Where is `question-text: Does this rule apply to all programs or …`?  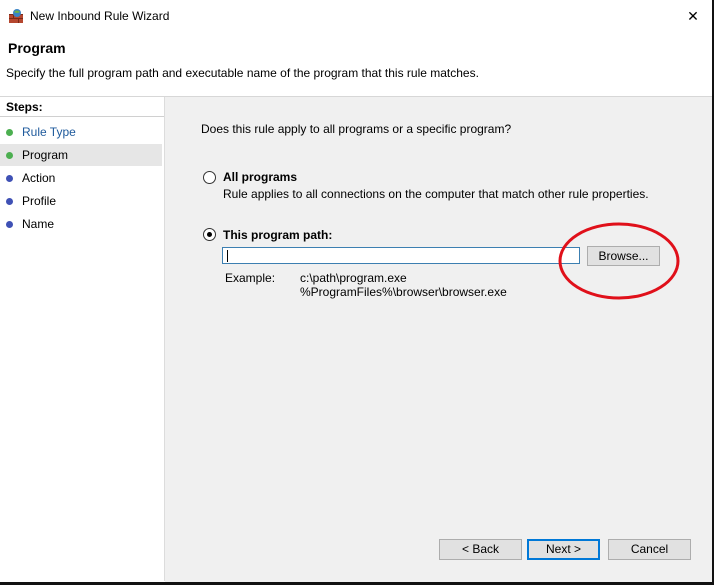 question-text: Does this rule apply to all programs or … is located at coordinates (356, 129).